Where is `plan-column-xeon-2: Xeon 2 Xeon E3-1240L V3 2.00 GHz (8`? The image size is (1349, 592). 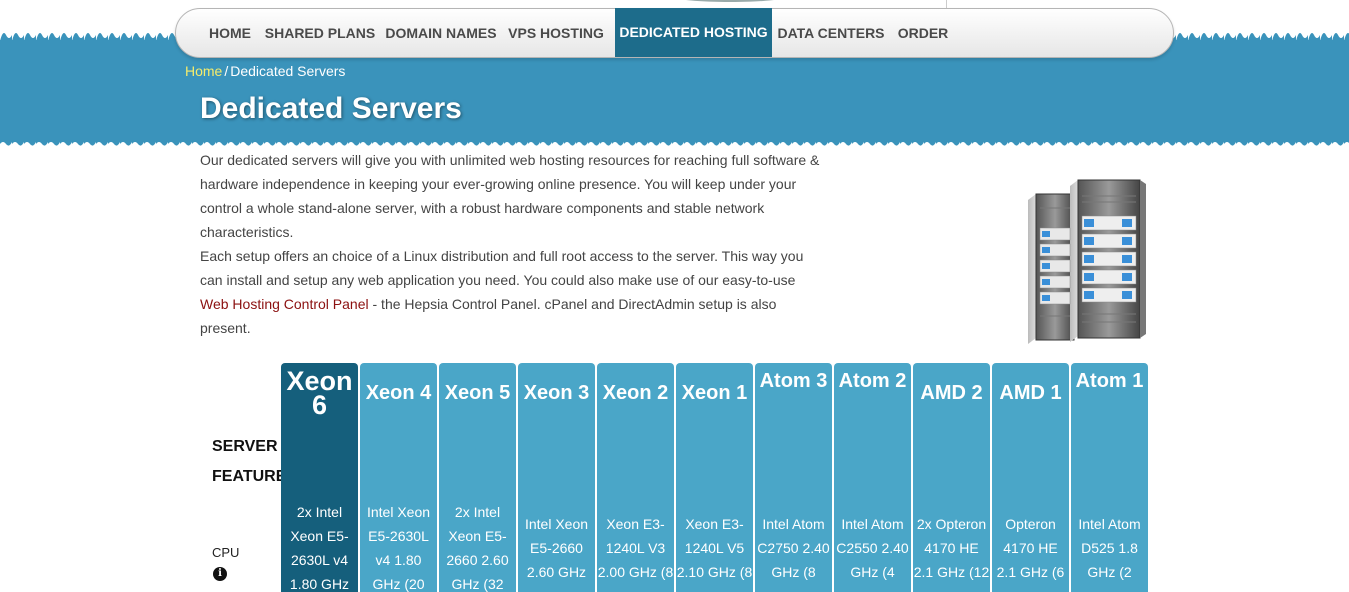 plan-column-xeon-2: Xeon 2 Xeon E3-1240L V3 2.00 GHz (8 is located at coordinates (635, 477).